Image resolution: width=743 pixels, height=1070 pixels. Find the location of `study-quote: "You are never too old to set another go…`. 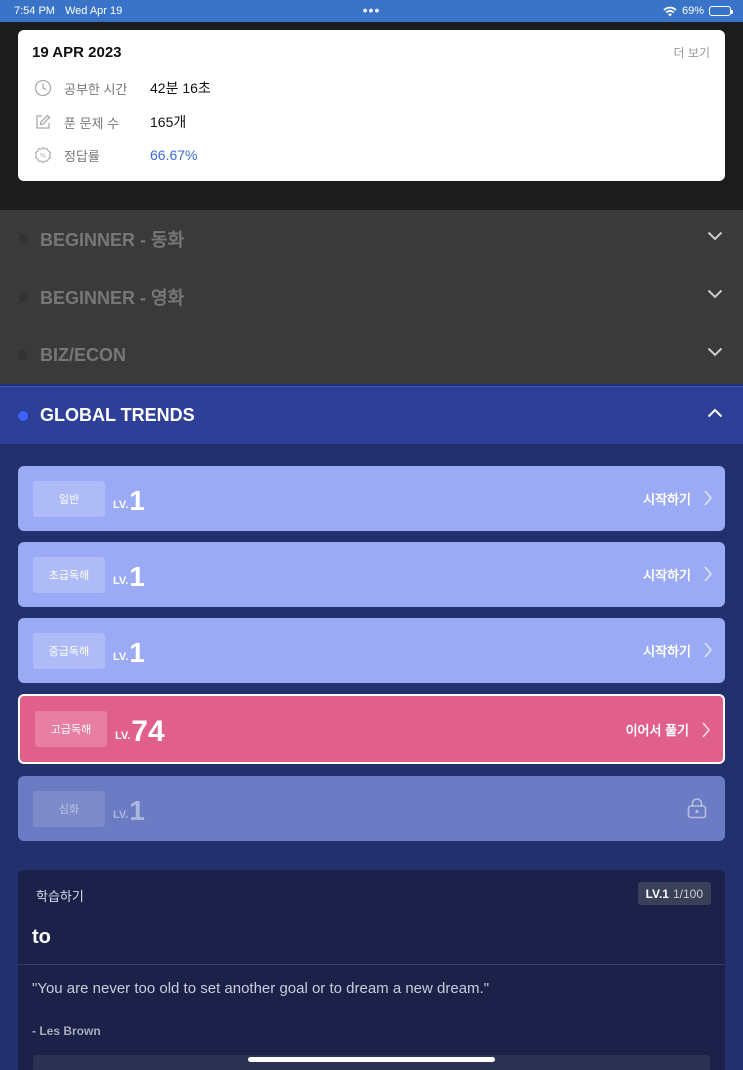

study-quote: "You are never too old to set another go… is located at coordinates (261, 988).